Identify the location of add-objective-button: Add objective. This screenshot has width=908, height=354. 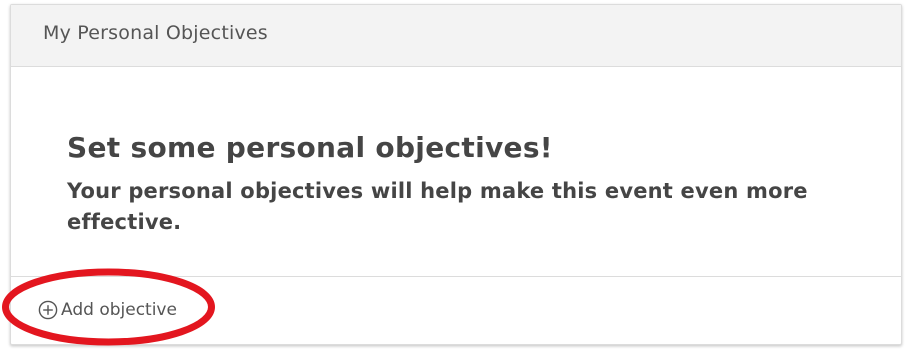
(107, 310).